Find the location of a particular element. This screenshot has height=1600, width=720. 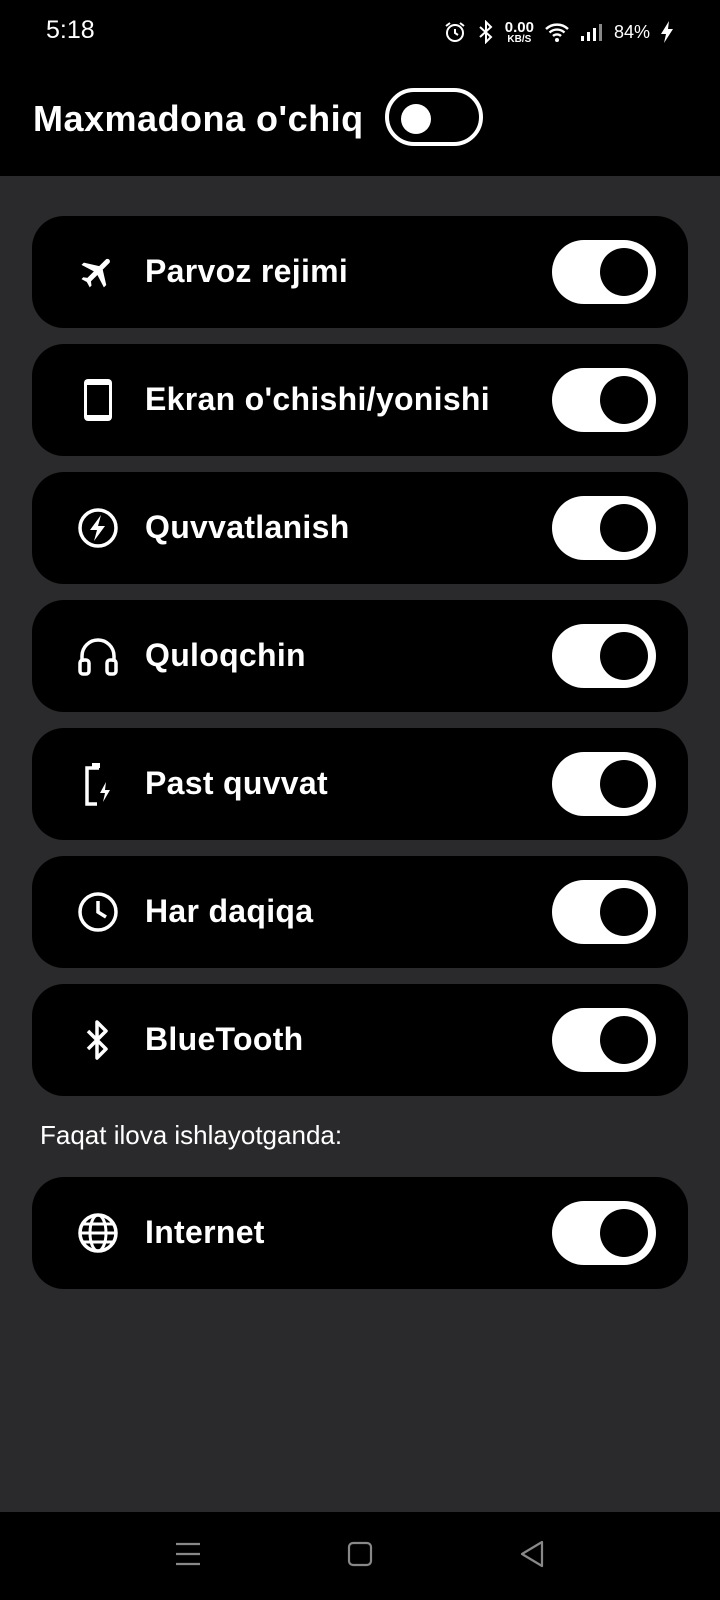

header: Maxmadona o'chiq is located at coordinates (360, 120).